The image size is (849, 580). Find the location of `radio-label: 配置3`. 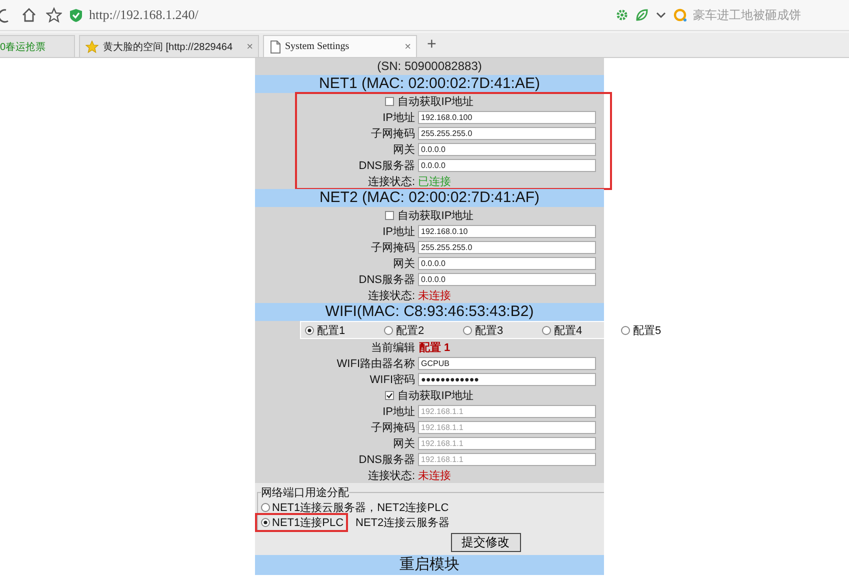

radio-label: 配置3 is located at coordinates (489, 331).